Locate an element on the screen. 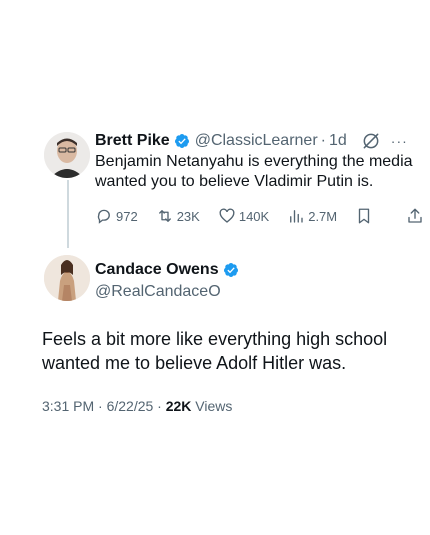 This screenshot has height=535, width=430. main-author-name: Candace Owens is located at coordinates (157, 270).